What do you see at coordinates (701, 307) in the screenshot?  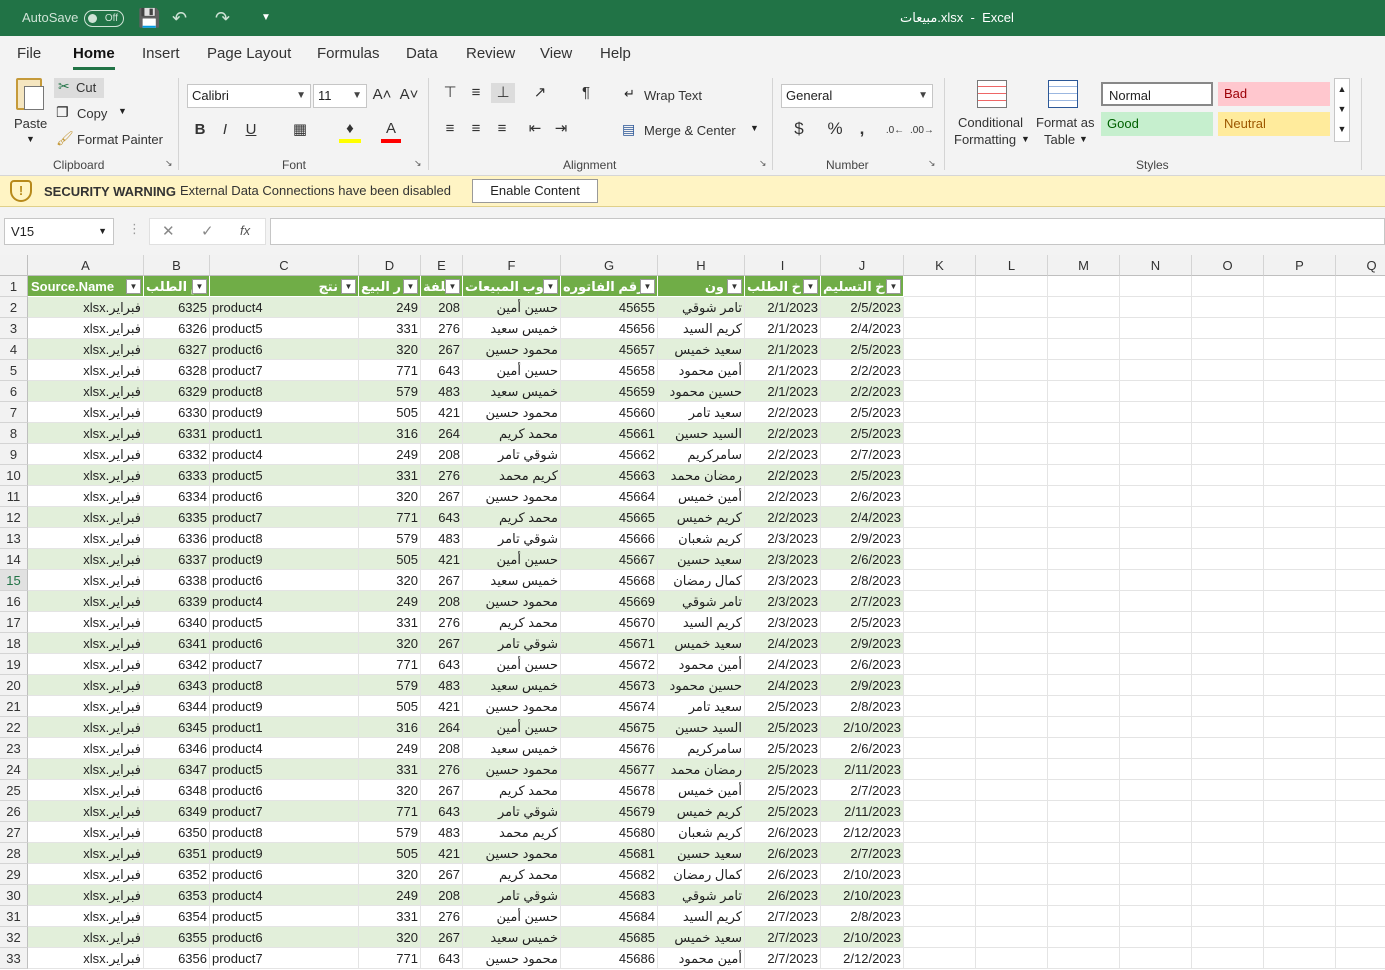 I see `table-cell: تامر شوقي` at bounding box center [701, 307].